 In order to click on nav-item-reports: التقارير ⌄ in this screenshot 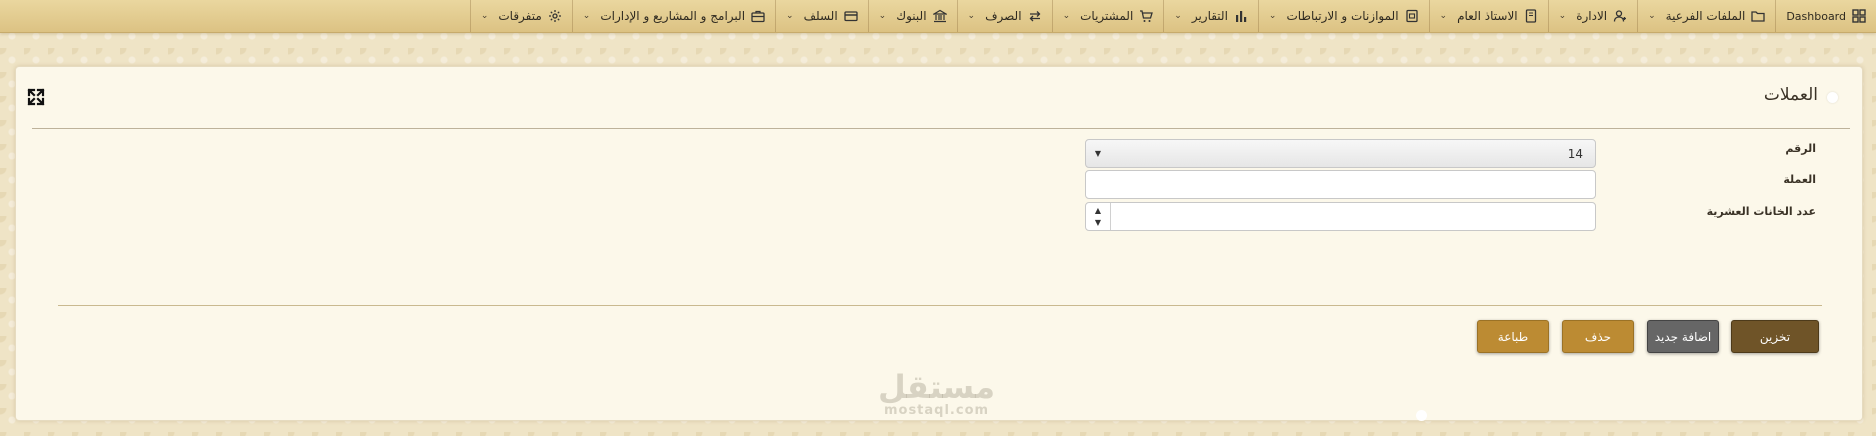, I will do `click(1210, 16)`.